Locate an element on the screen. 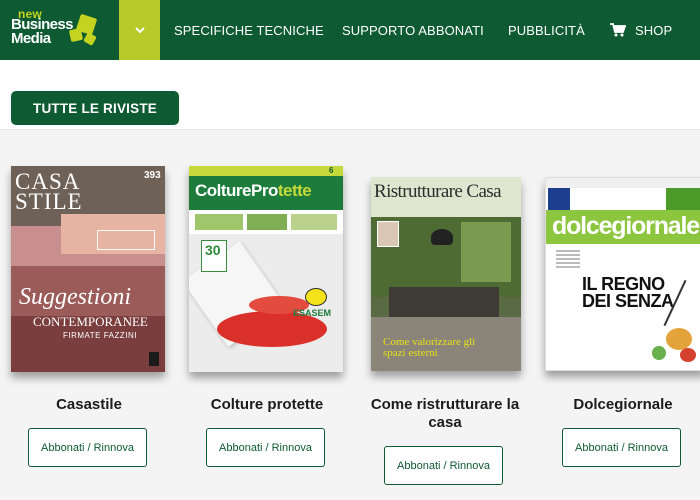 The image size is (700, 500). cover-title-part: ColturePro is located at coordinates (236, 190).